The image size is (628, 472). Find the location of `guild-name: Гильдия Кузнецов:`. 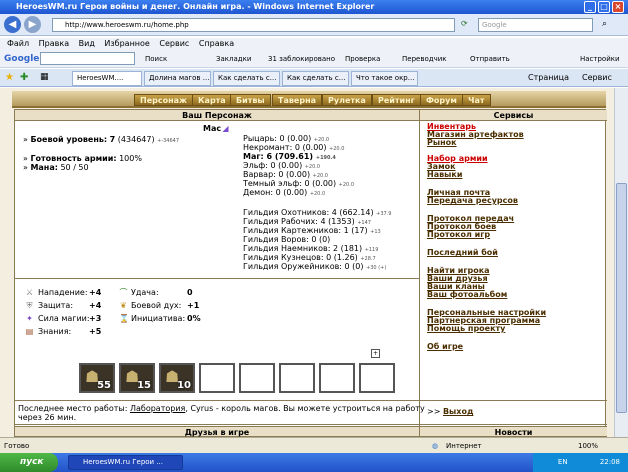

guild-name: Гильдия Кузнецов: is located at coordinates (283, 257).